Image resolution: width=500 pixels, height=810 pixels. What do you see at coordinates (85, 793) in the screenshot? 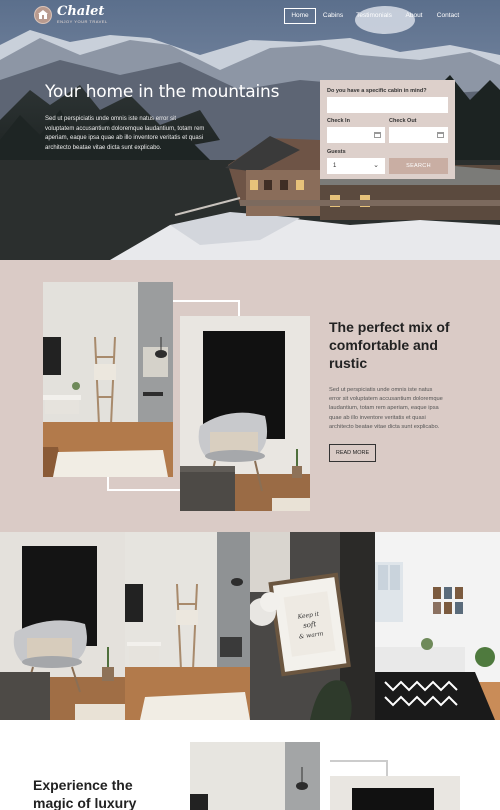
I see `luxury-title: Experience the magic of luxury` at bounding box center [85, 793].